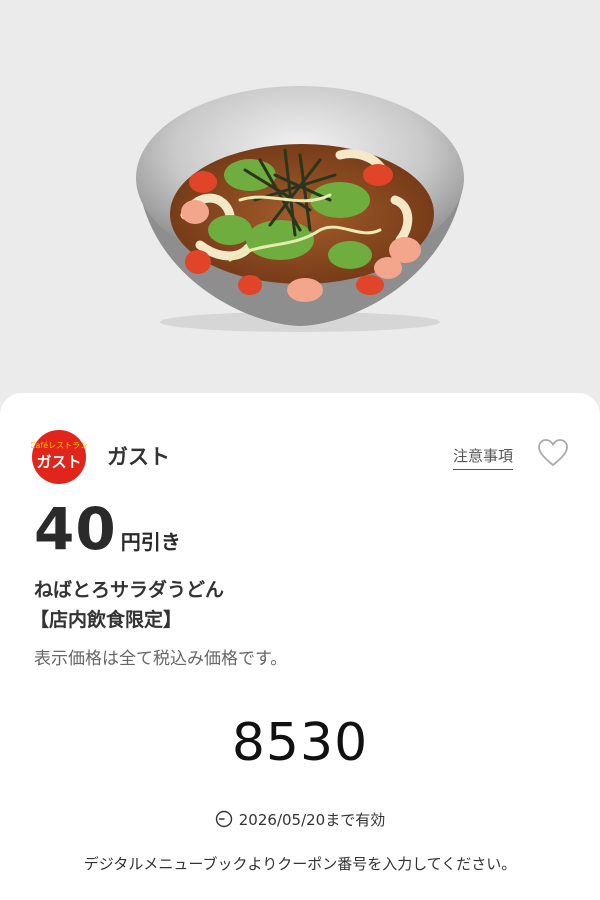  Describe the element at coordinates (59, 445) in the screenshot. I see `logo-text-top: Caféレストラン` at that location.